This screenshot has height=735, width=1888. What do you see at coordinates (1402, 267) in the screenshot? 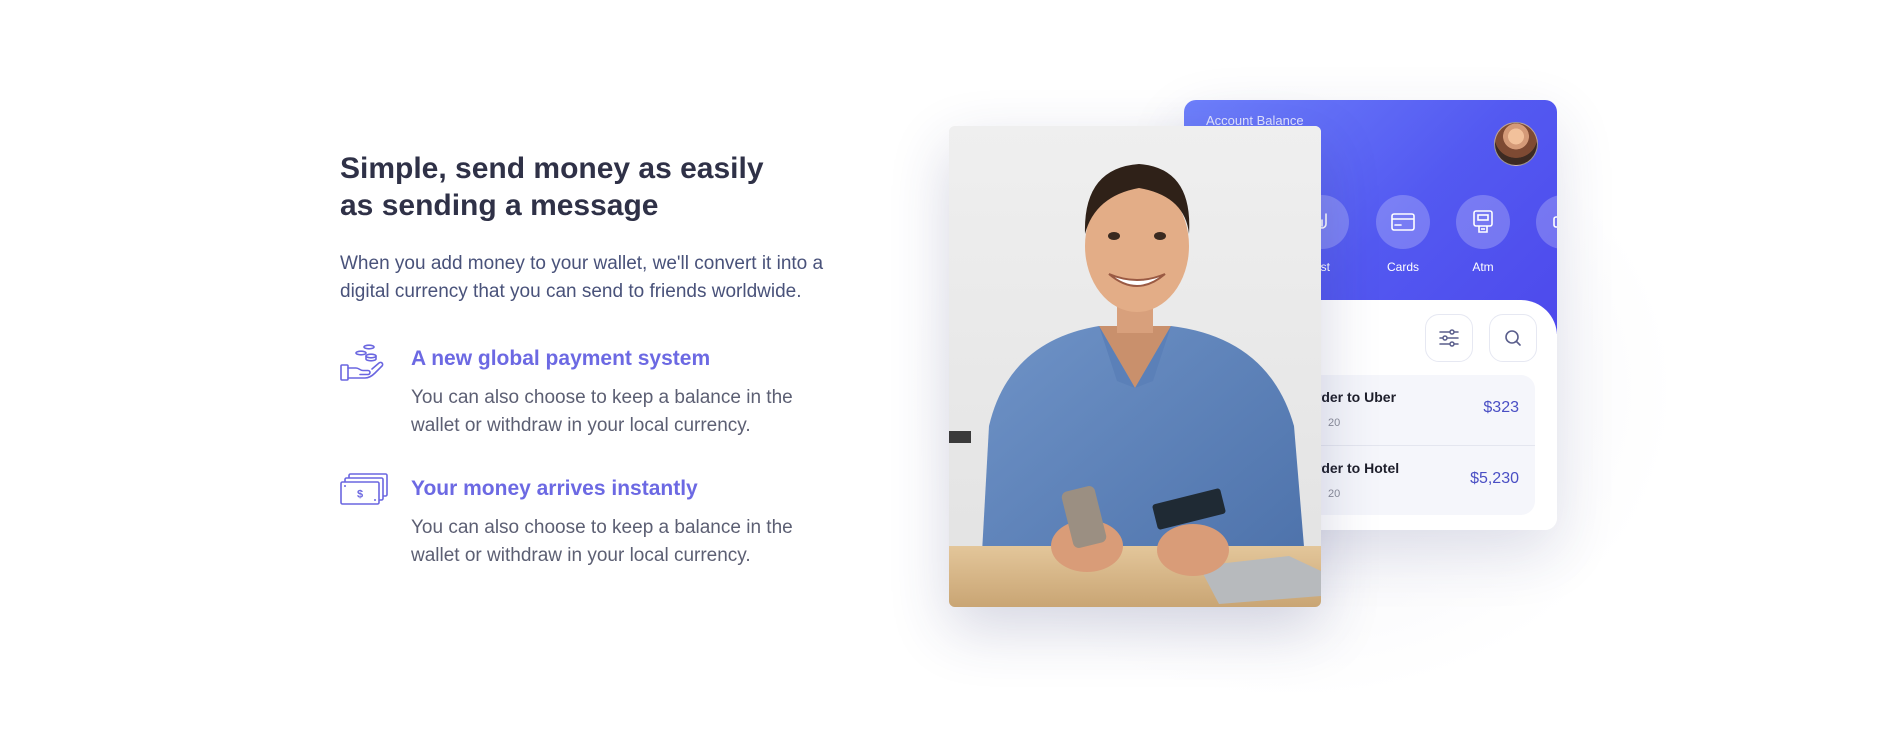
I see `quick-action-label: Cards` at bounding box center [1402, 267].